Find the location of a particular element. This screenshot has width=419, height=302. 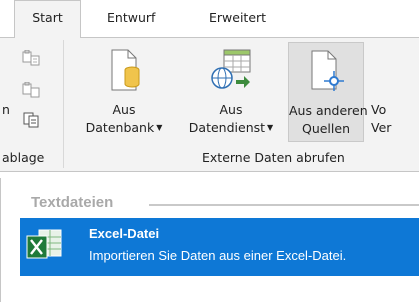

clipboard-group-label: ablage is located at coordinates (23, 157).